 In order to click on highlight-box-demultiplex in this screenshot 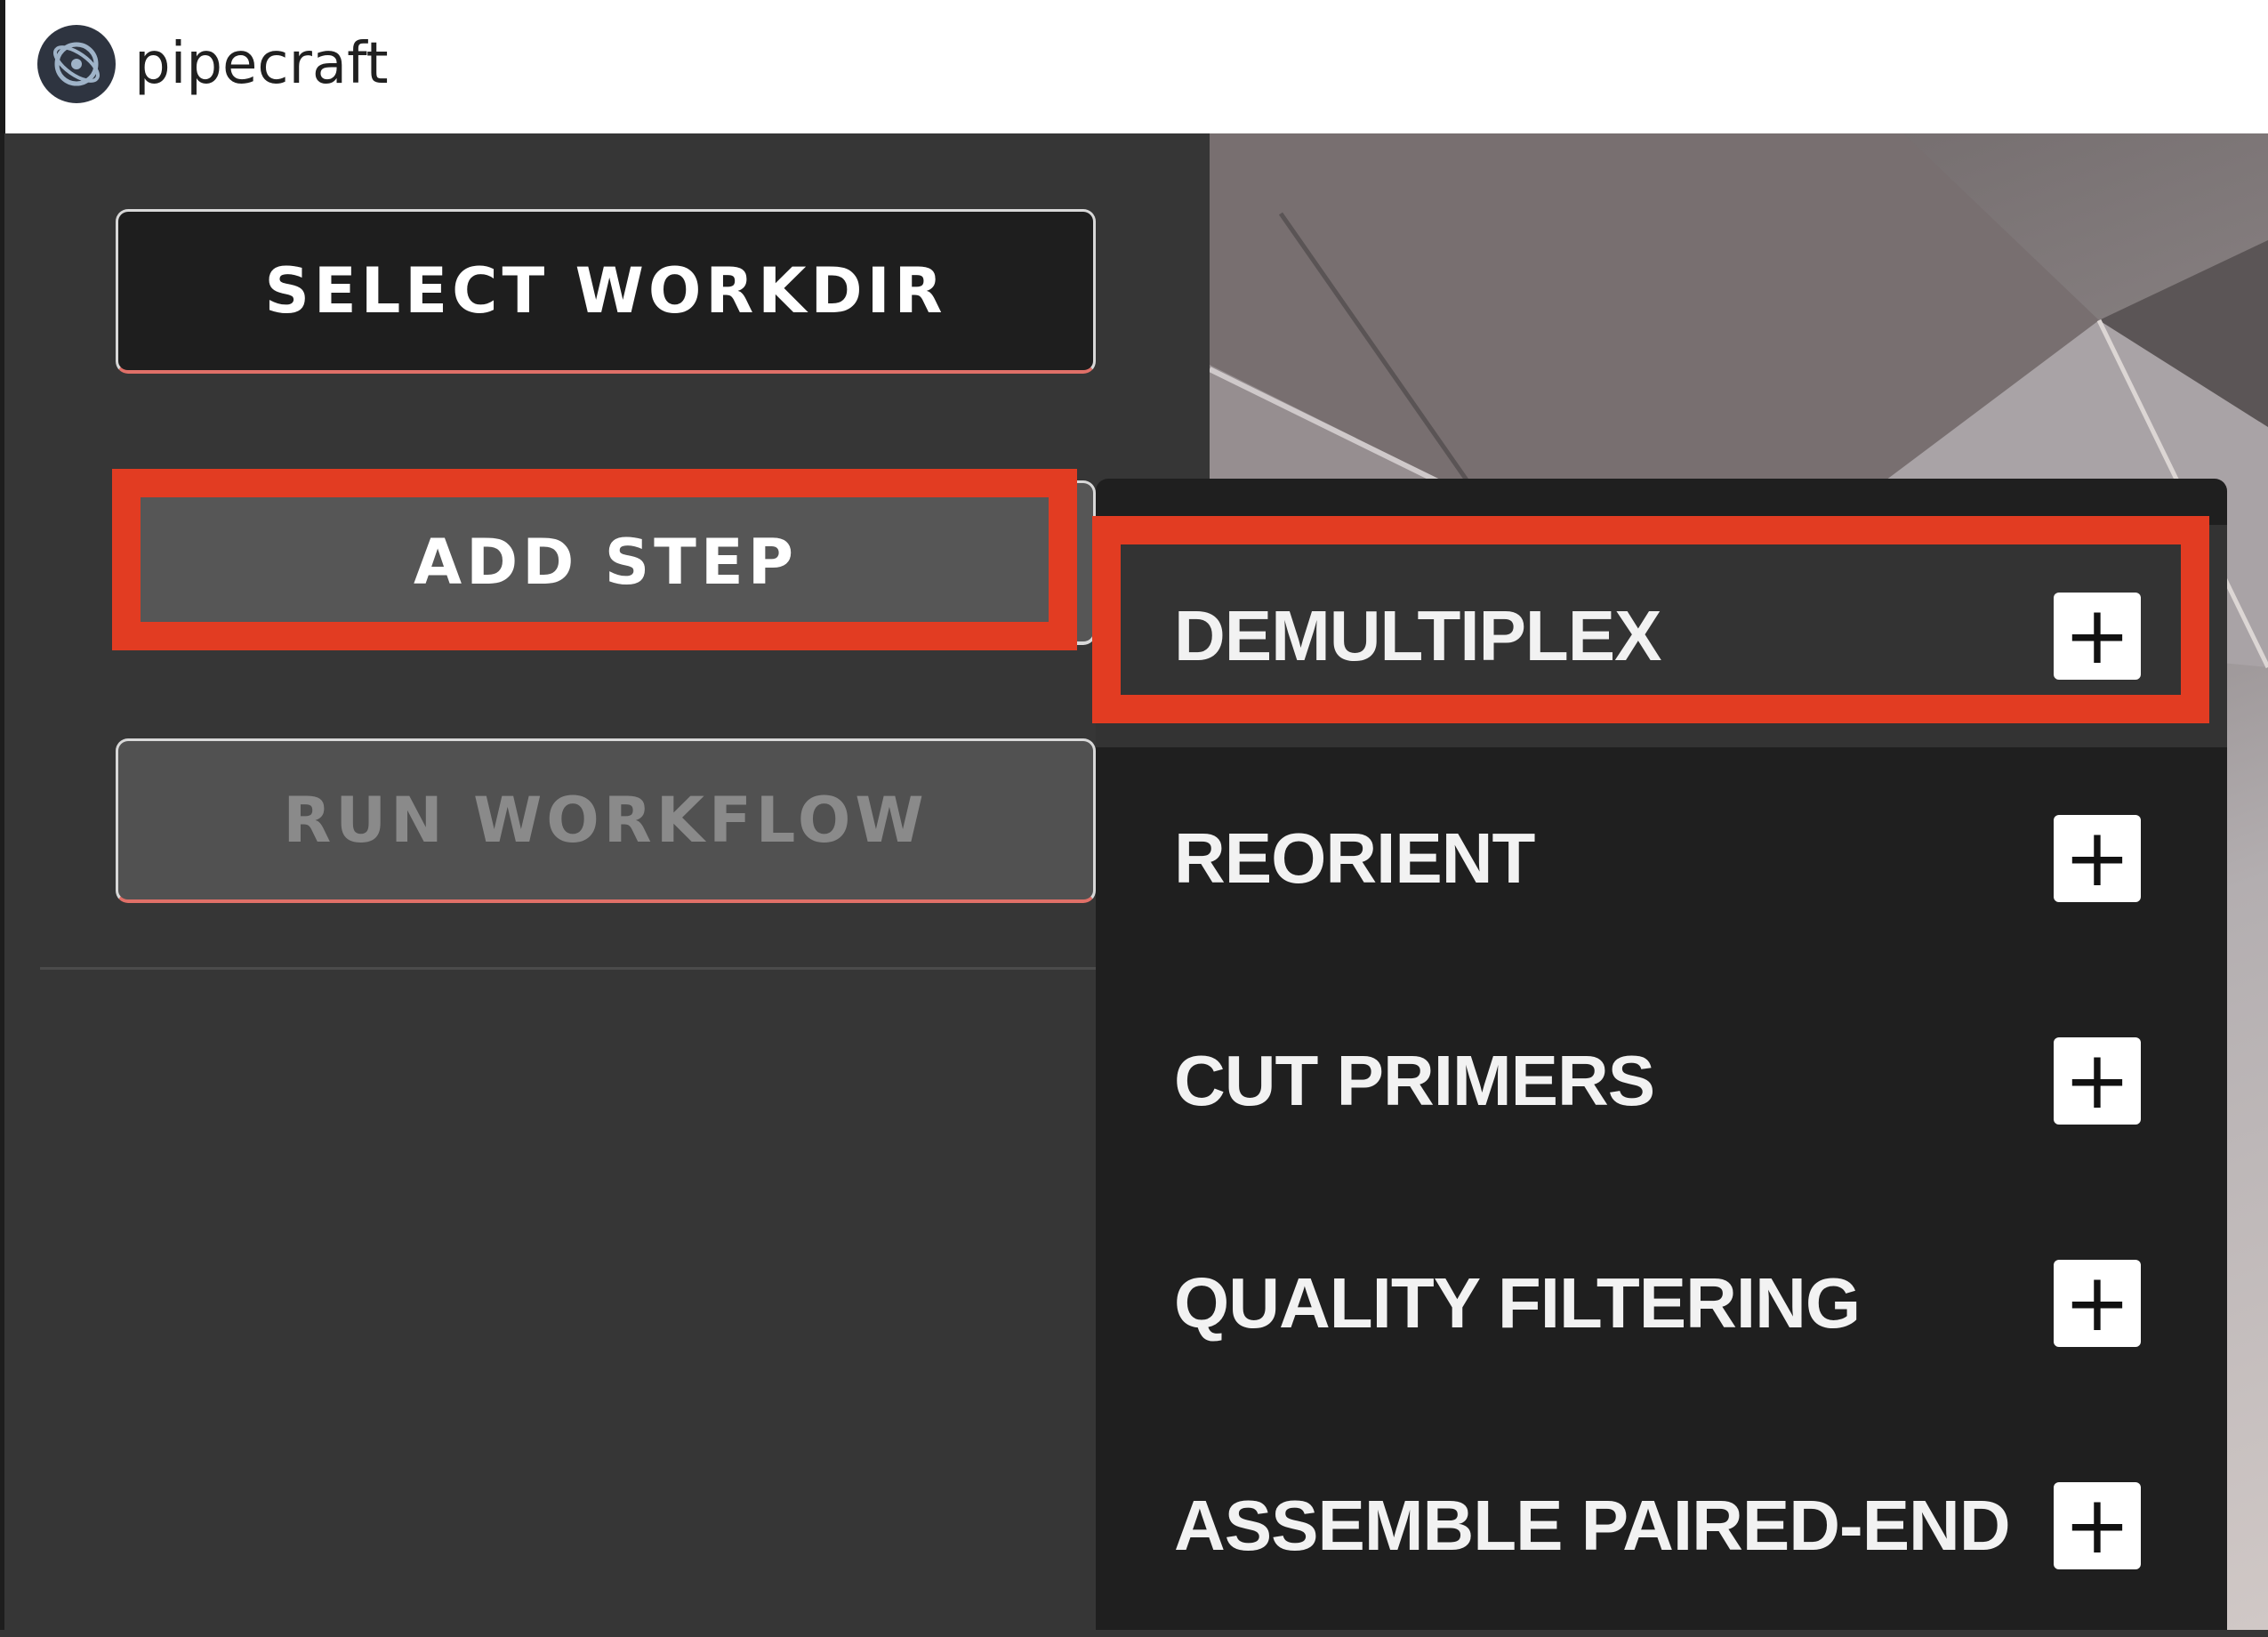, I will do `click(1651, 619)`.